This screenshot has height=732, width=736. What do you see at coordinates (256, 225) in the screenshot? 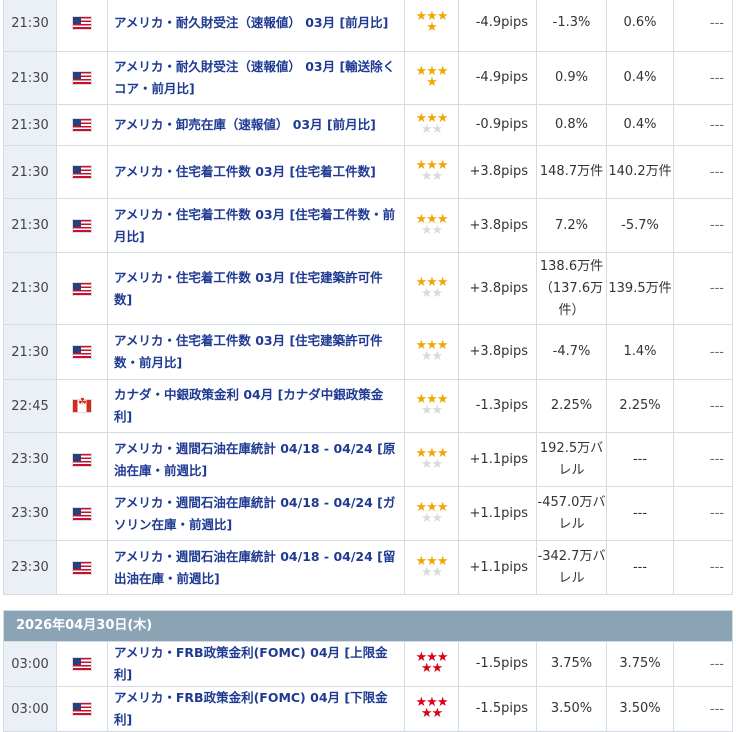
I see `event-name-link: アメリカ・住宅着工件数 03月 [住宅着工件数・前月比]` at bounding box center [256, 225].